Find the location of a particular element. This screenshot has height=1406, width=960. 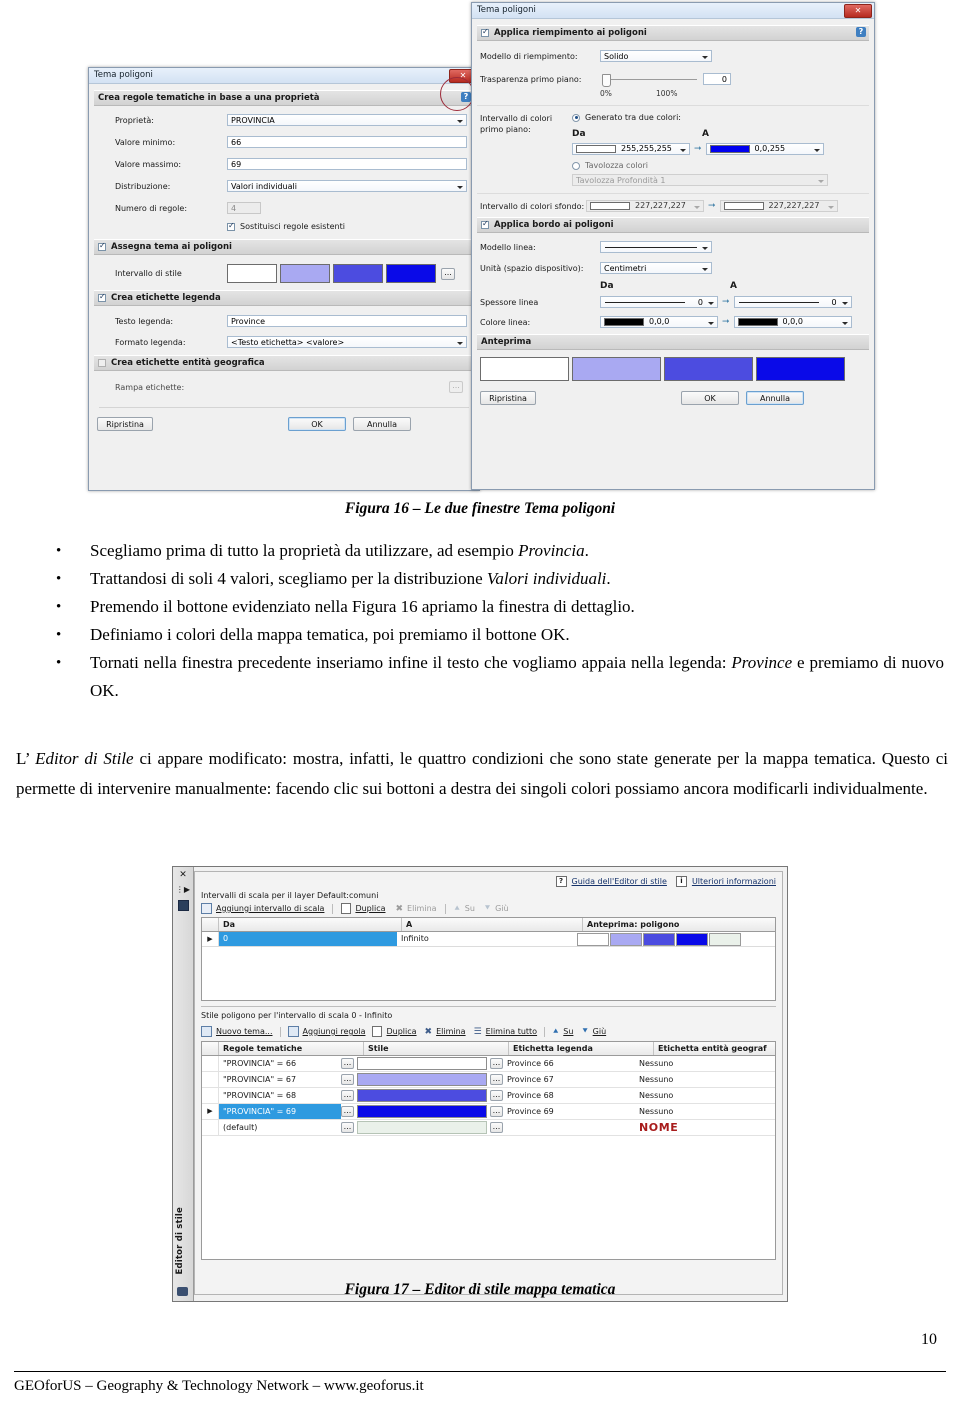

scale-cell-a: Infinito is located at coordinates (485, 939).